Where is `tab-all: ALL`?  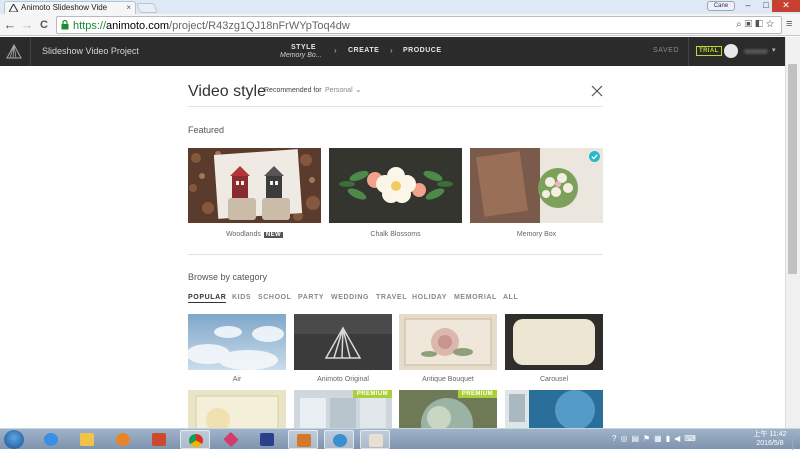 tab-all: ALL is located at coordinates (510, 297).